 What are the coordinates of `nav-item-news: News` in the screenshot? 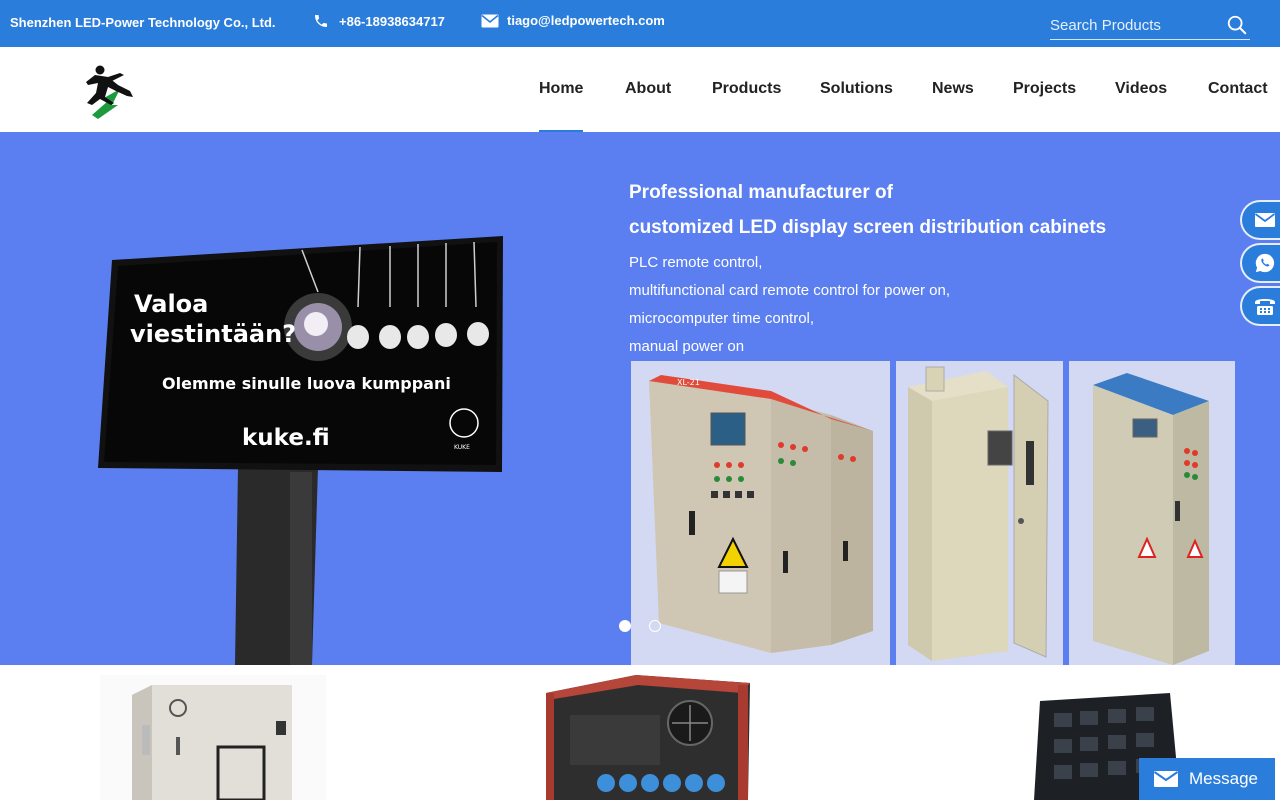 It's located at (953, 89).